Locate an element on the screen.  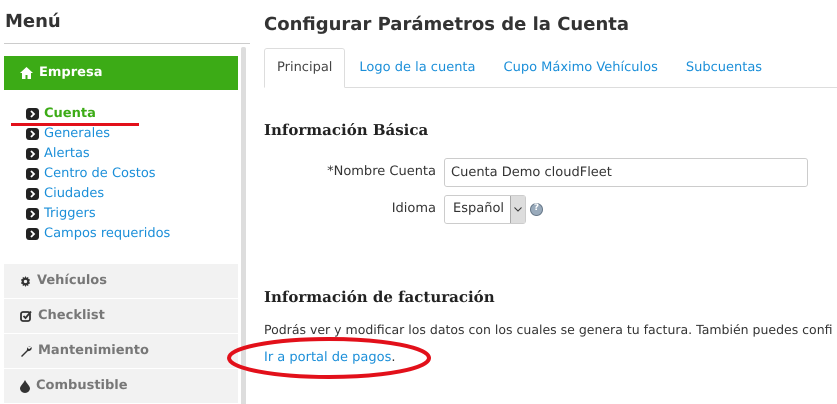
checkbox-icon is located at coordinates (26, 316).